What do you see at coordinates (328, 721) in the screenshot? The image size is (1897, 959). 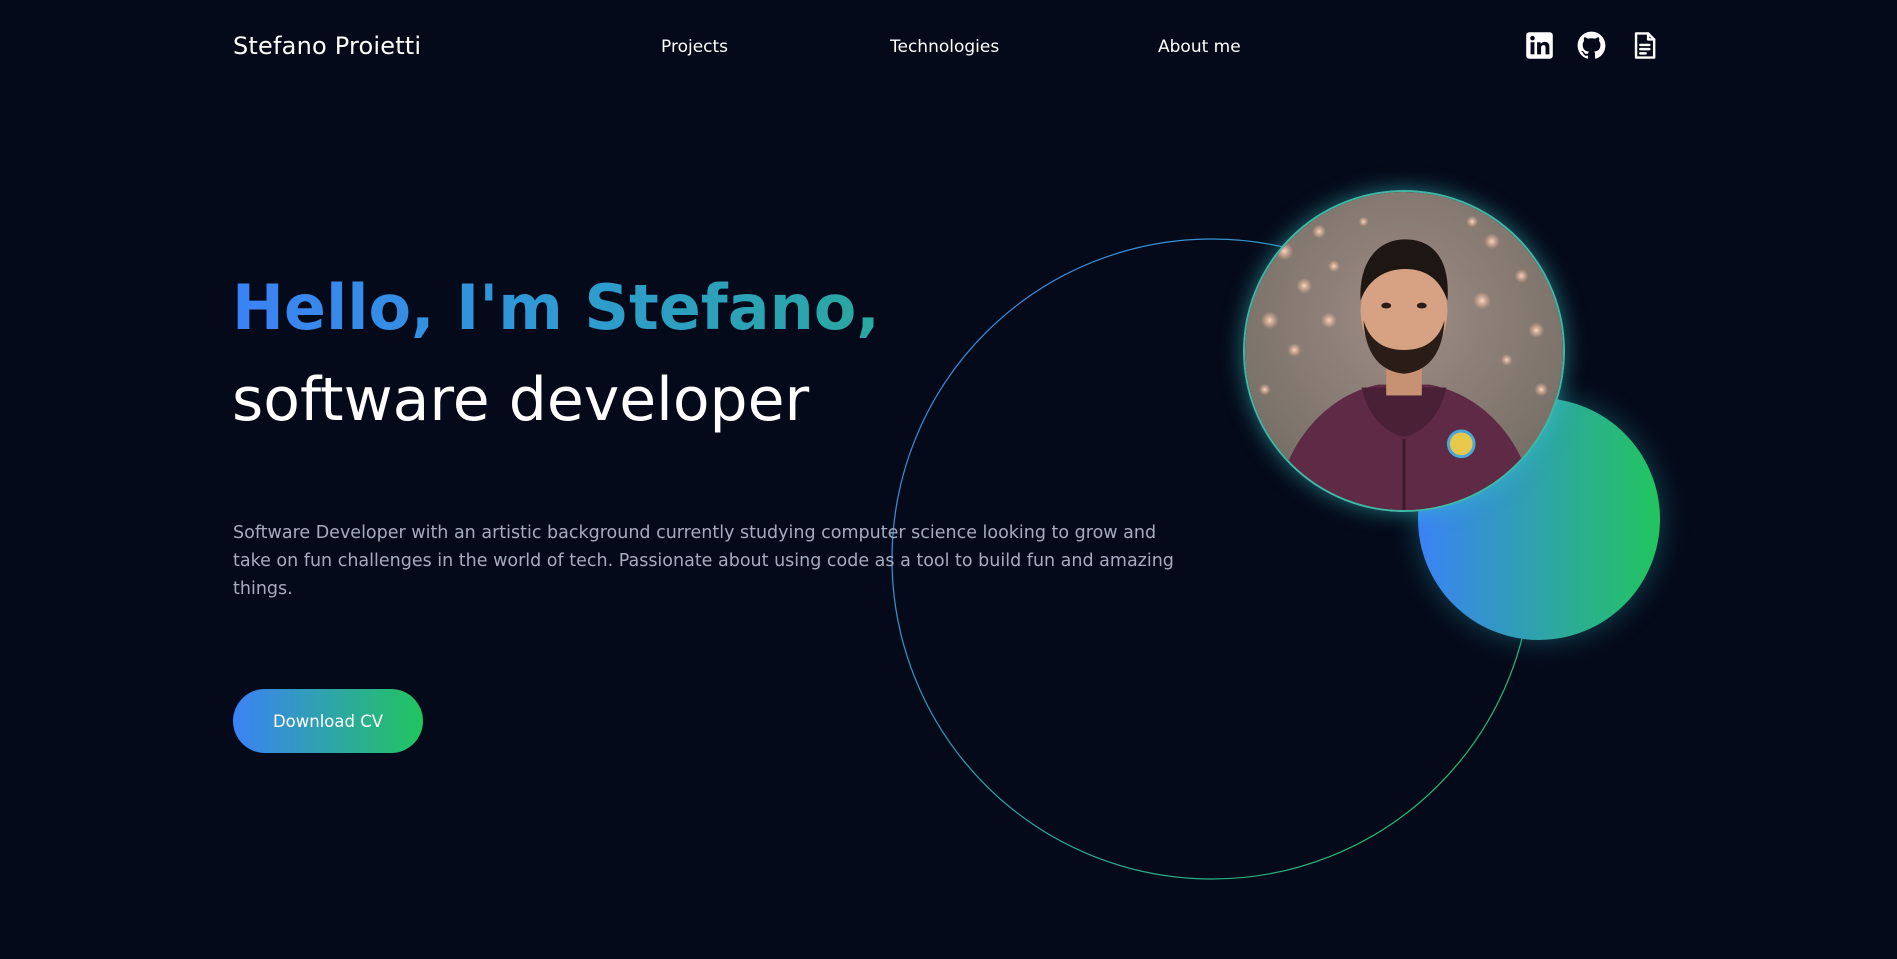 I see `download-cv-button: Download CV` at bounding box center [328, 721].